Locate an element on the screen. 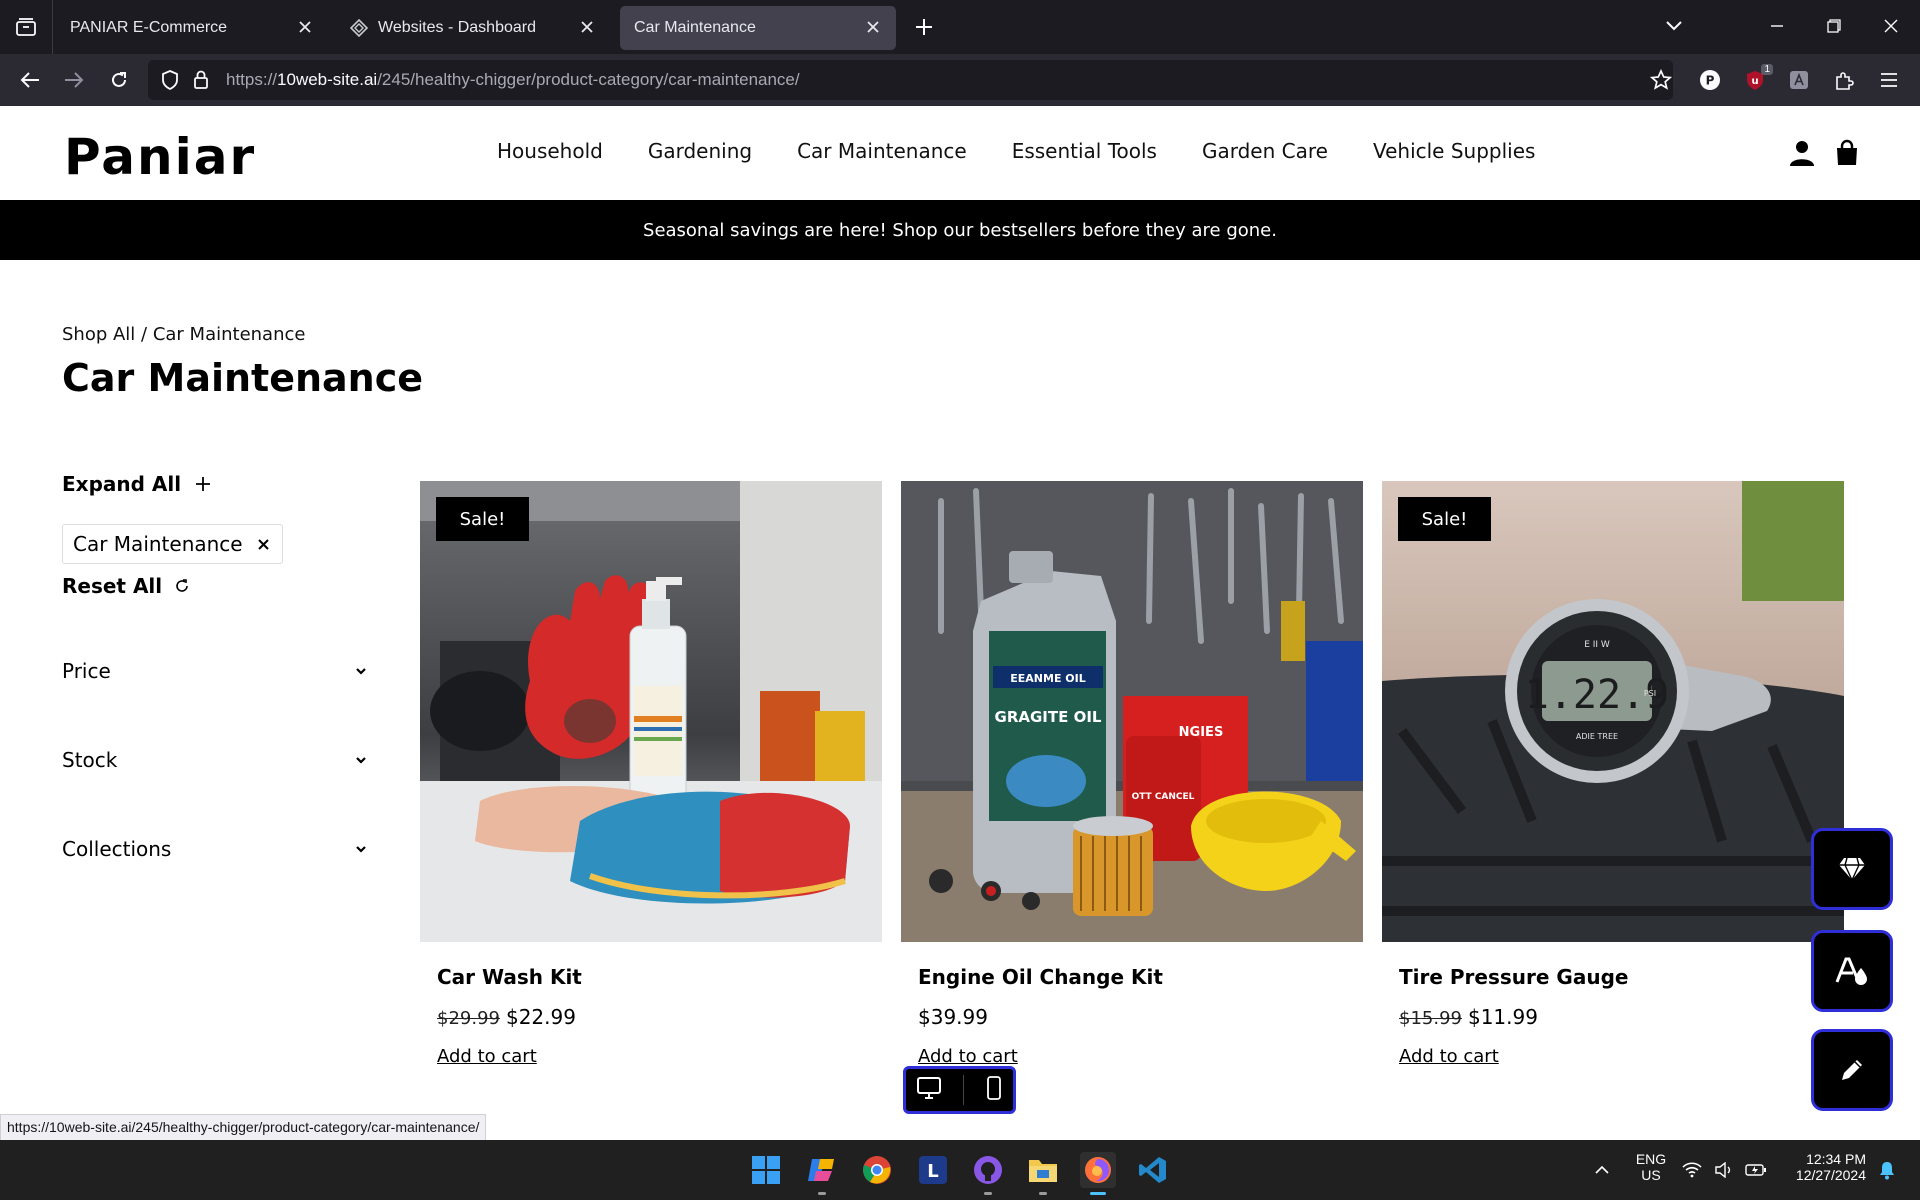  nav-link-garden-care: Garden Care is located at coordinates (1265, 151).